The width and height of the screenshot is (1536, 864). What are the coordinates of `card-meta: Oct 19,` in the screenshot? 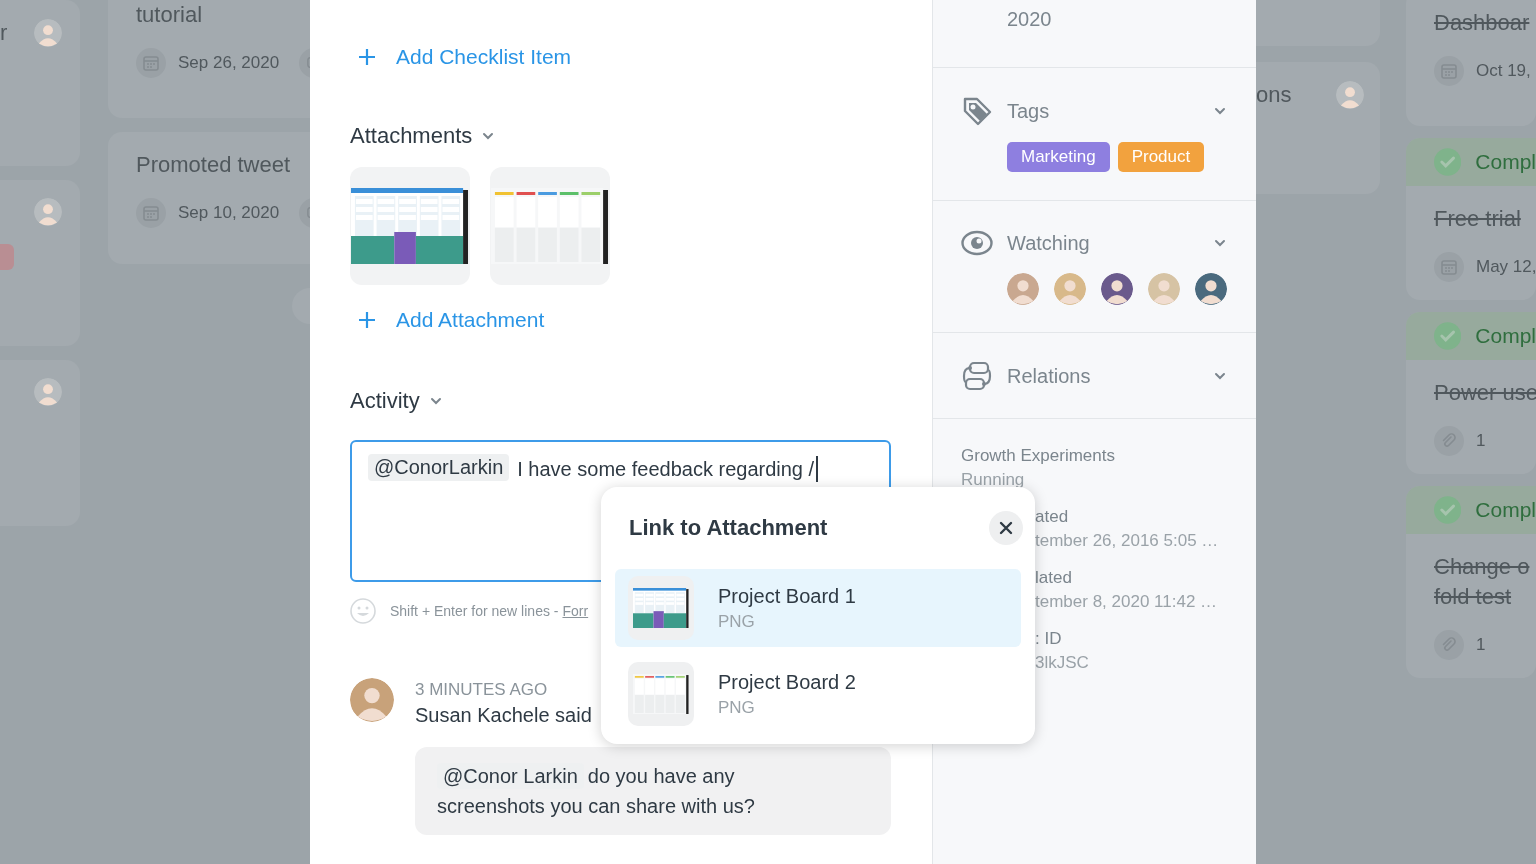 It's located at (1503, 71).